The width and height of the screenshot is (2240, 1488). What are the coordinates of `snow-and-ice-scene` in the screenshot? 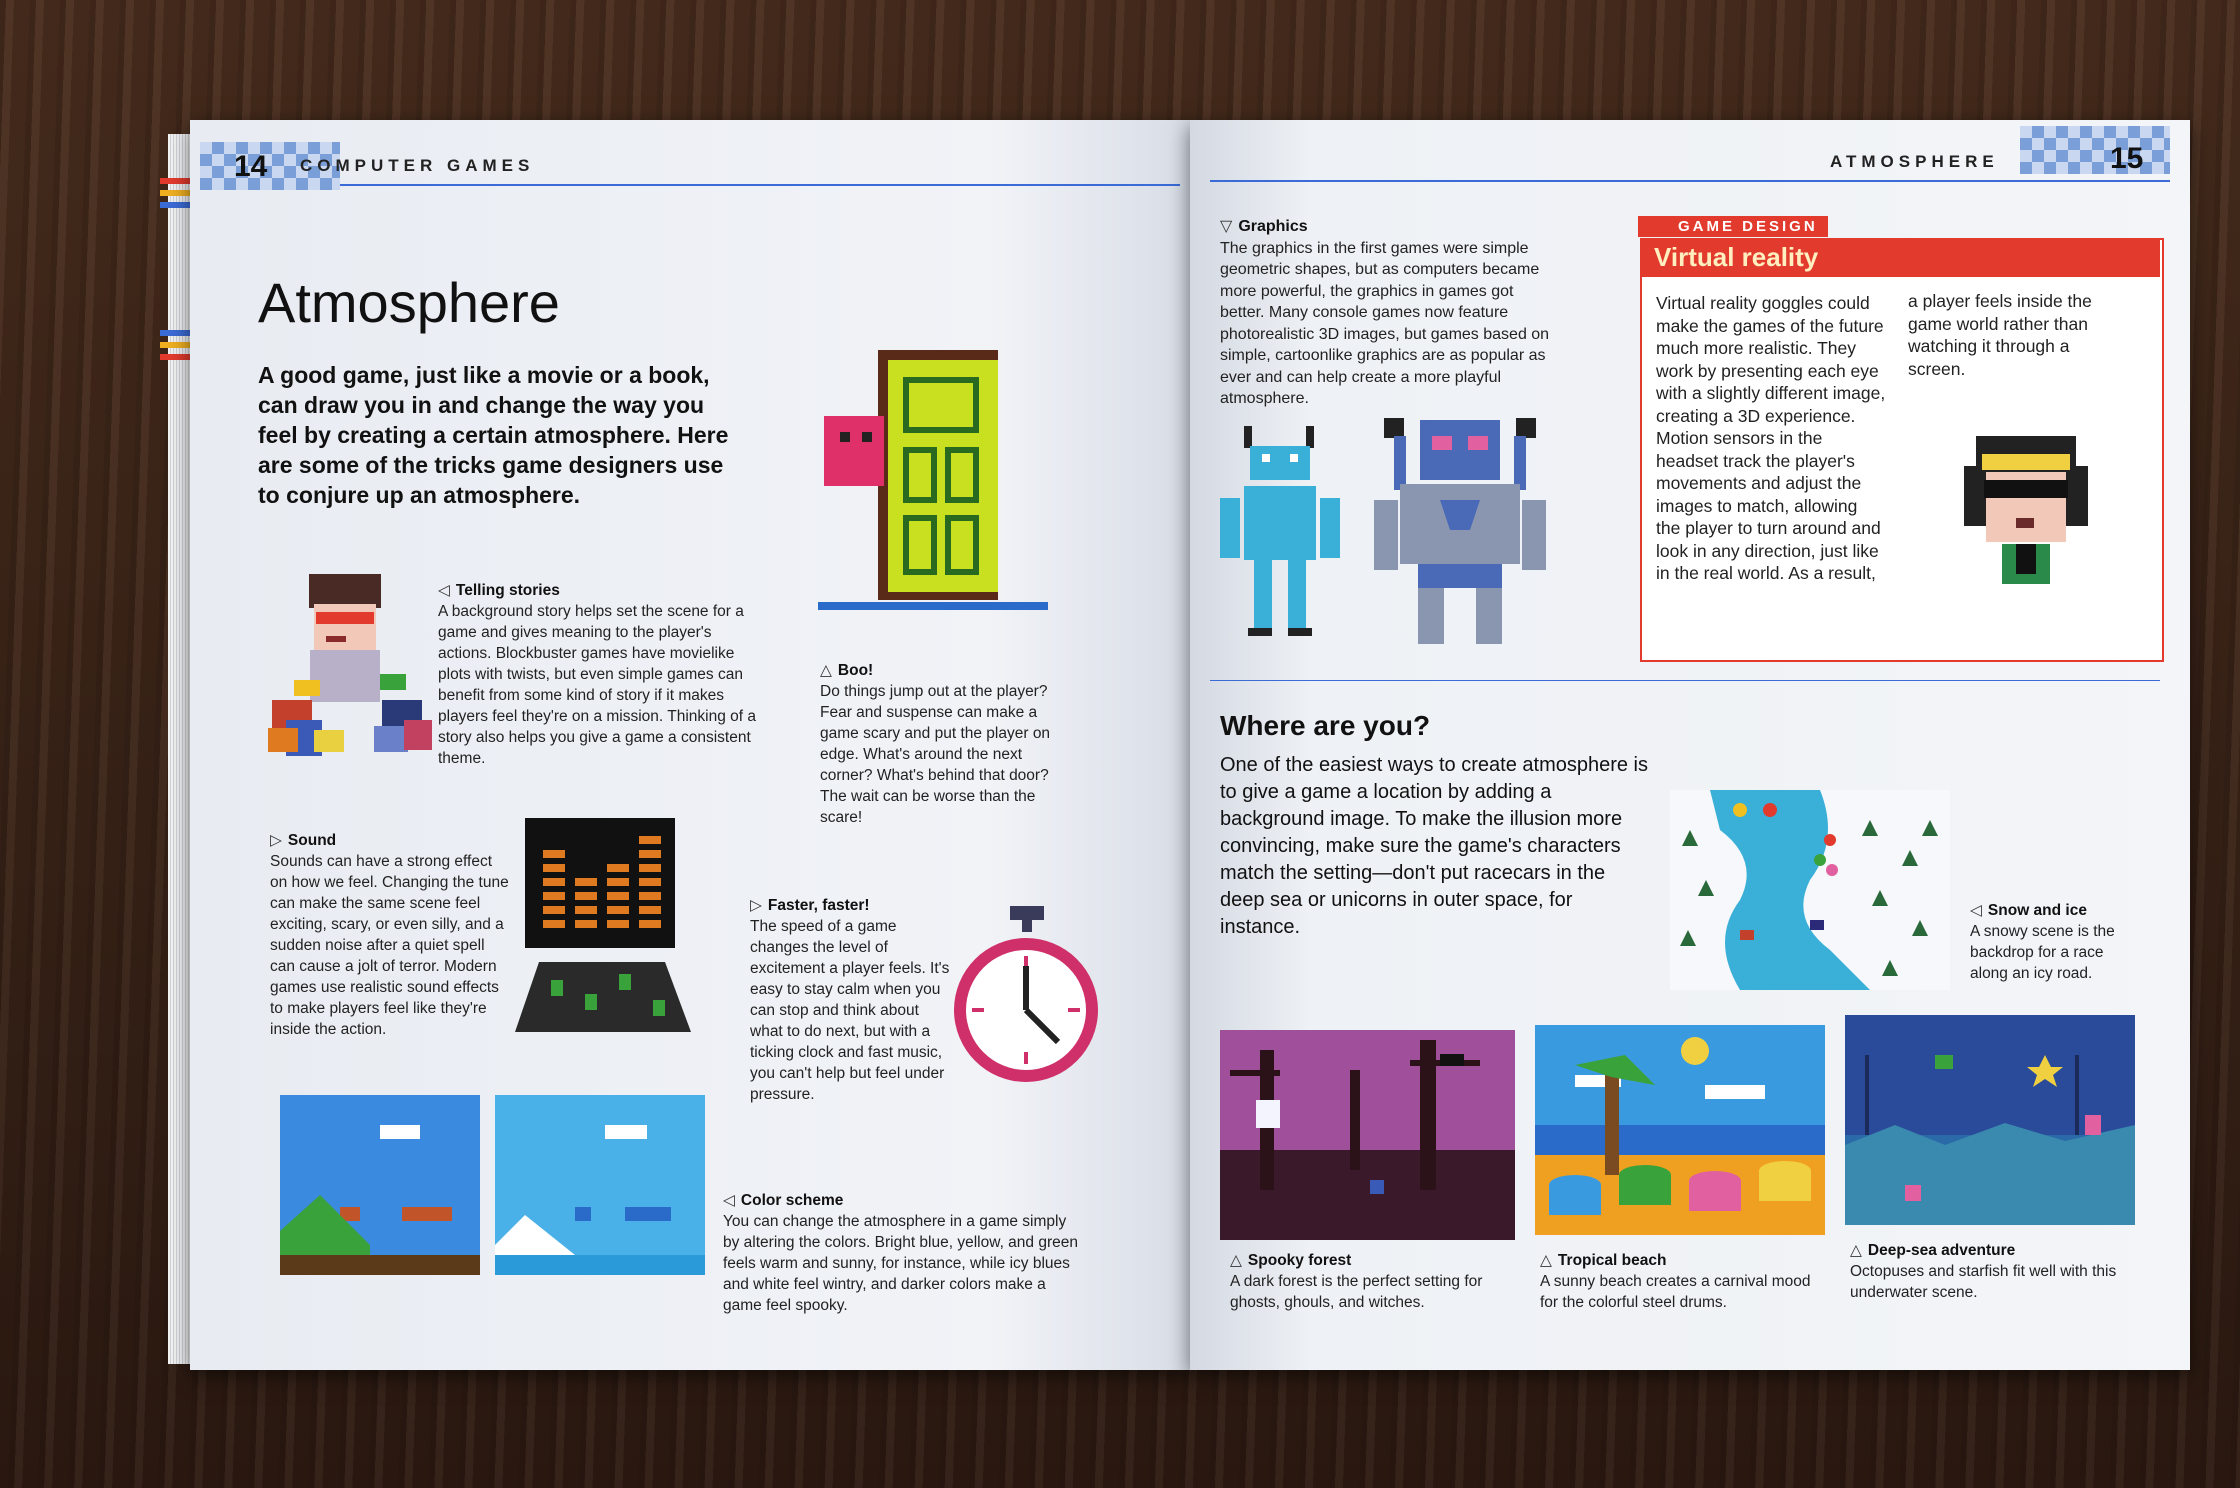 It's located at (1810, 890).